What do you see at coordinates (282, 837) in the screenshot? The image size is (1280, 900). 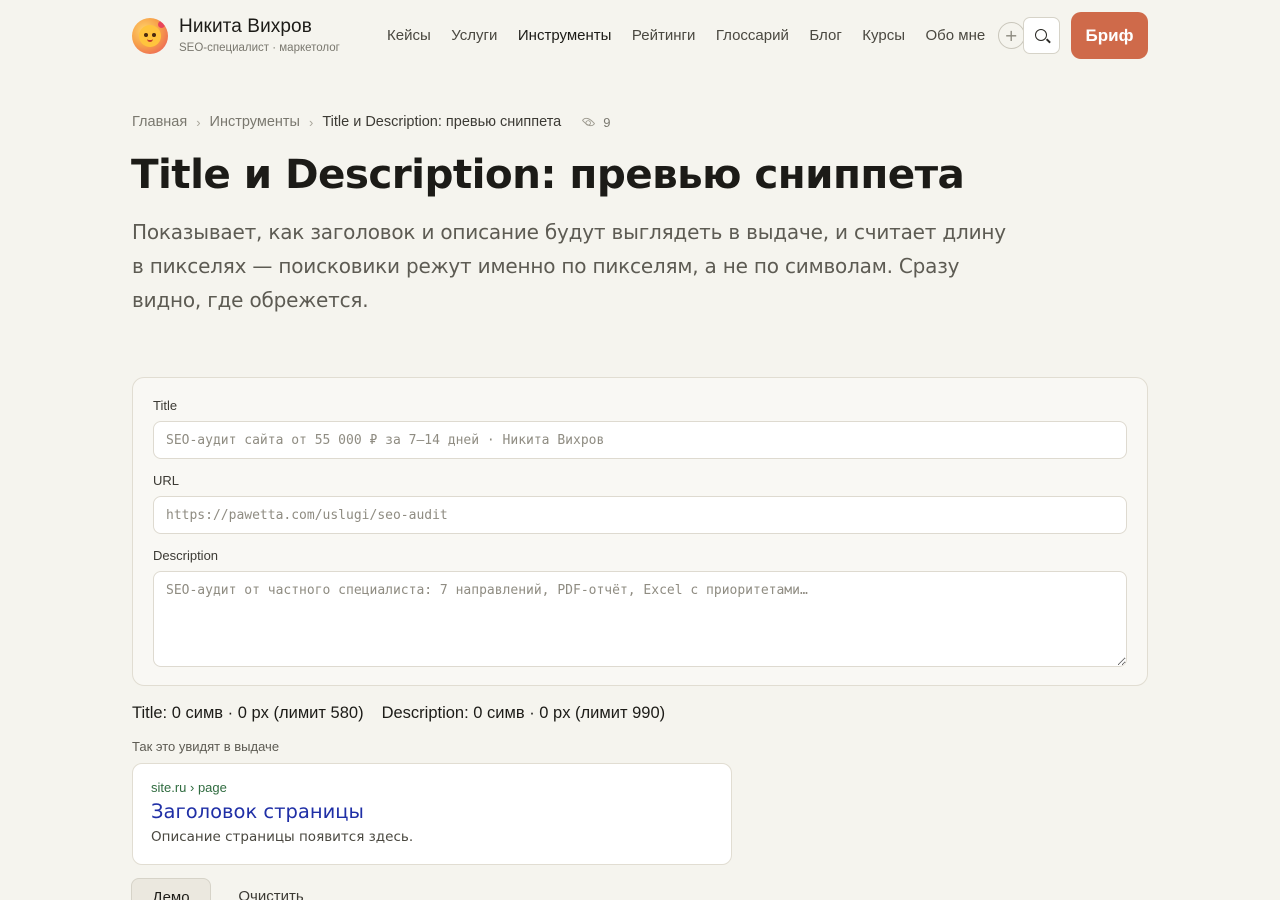 I see `serp-description: Описание страницы появится здесь.` at bounding box center [282, 837].